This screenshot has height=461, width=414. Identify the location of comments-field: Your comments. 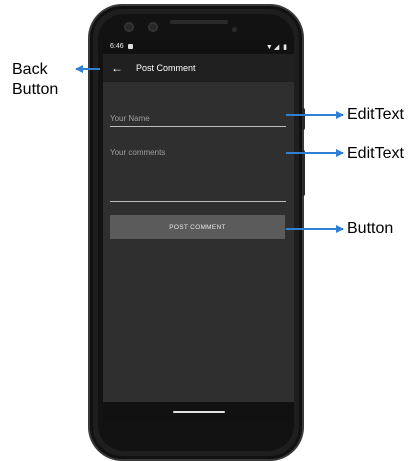
(198, 175).